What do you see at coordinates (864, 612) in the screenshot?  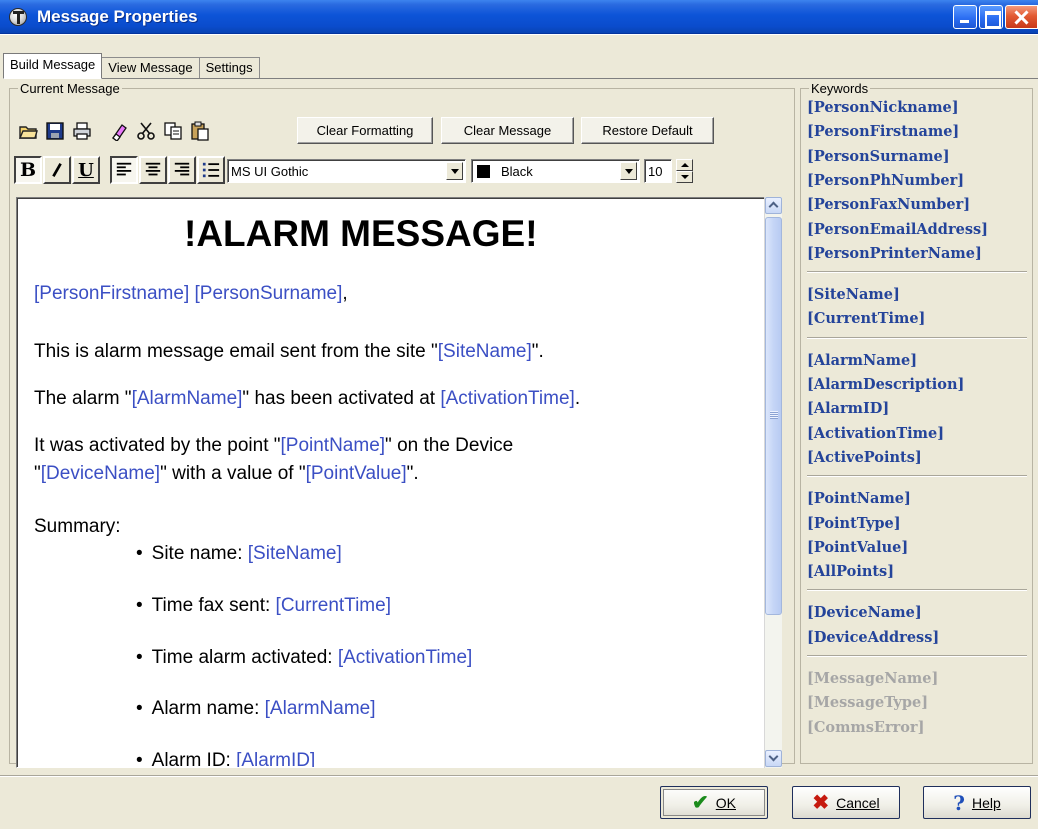 I see `keyword-item: [DeviceName]` at bounding box center [864, 612].